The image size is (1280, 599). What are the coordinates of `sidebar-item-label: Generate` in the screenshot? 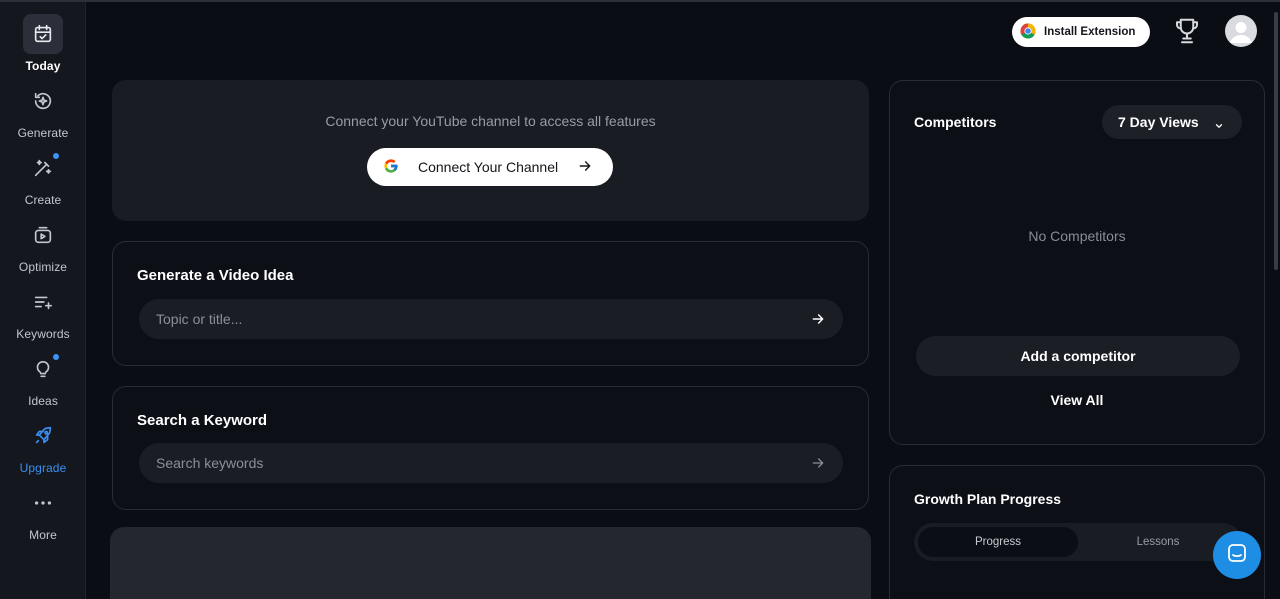 It's located at (43, 133).